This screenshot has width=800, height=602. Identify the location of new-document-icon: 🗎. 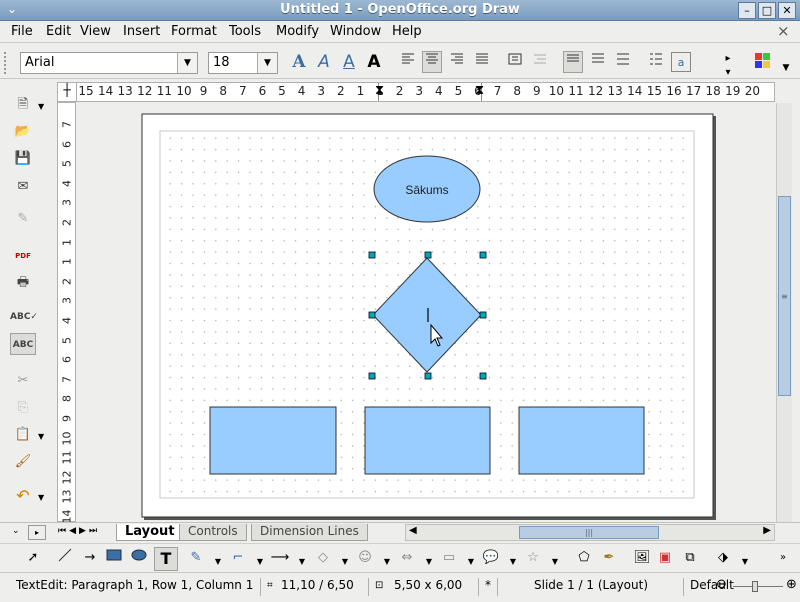
(23, 105).